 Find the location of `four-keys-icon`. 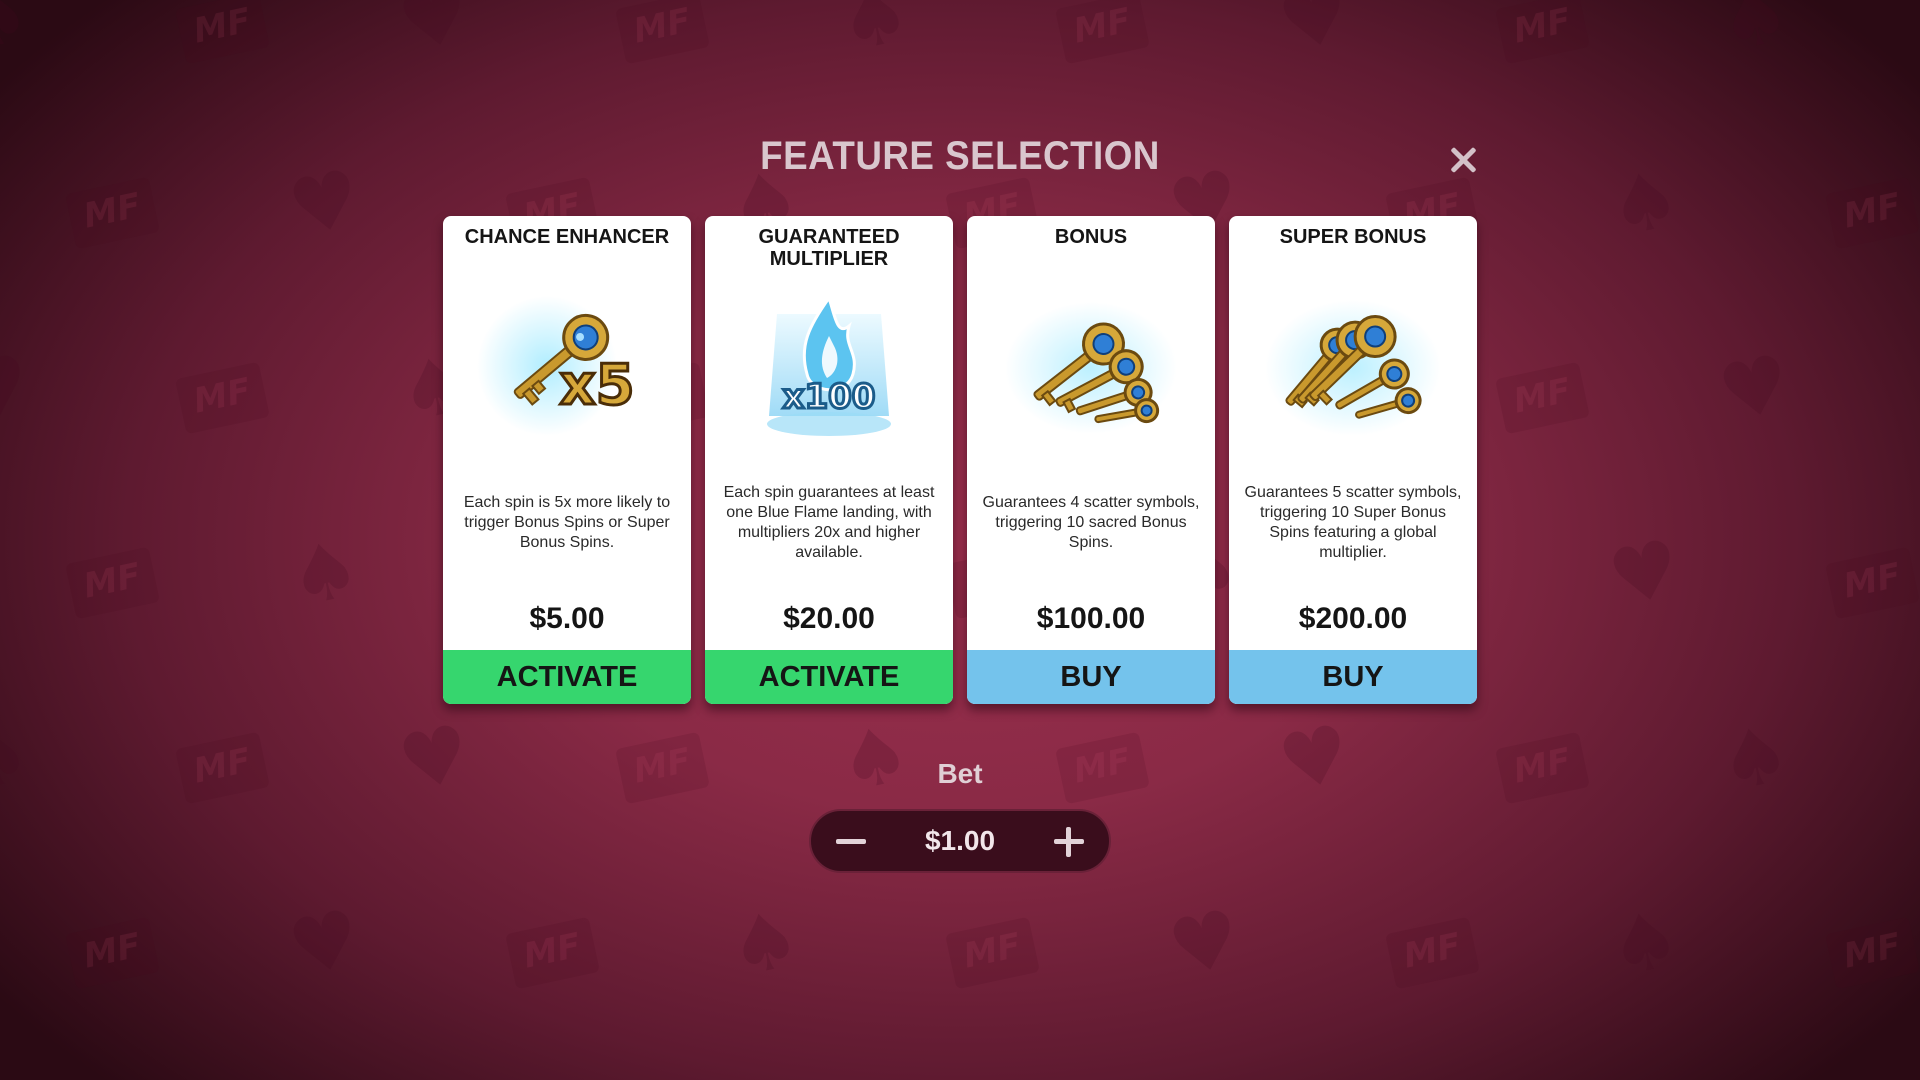

four-keys-icon is located at coordinates (1091, 368).